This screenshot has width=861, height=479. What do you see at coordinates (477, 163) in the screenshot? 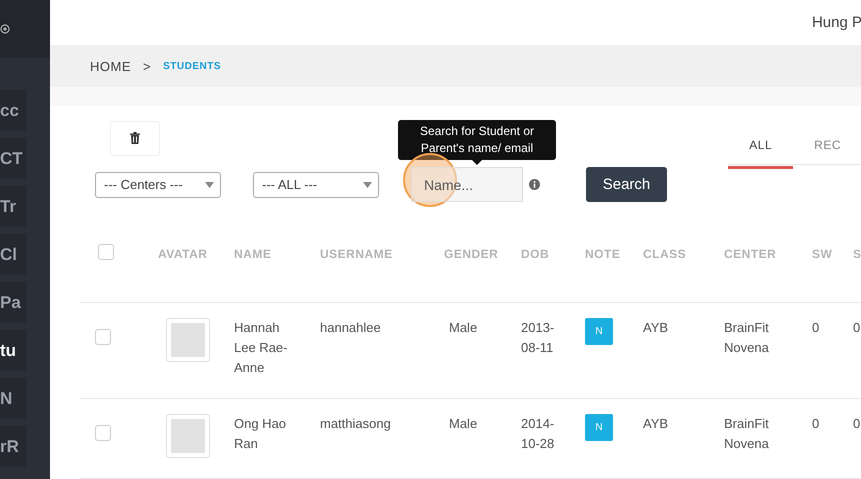
I see `tooltip-arrow-icon` at bounding box center [477, 163].